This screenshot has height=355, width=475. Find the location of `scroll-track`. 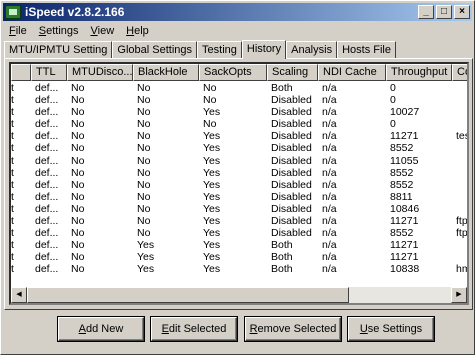

scroll-track is located at coordinates (239, 295).